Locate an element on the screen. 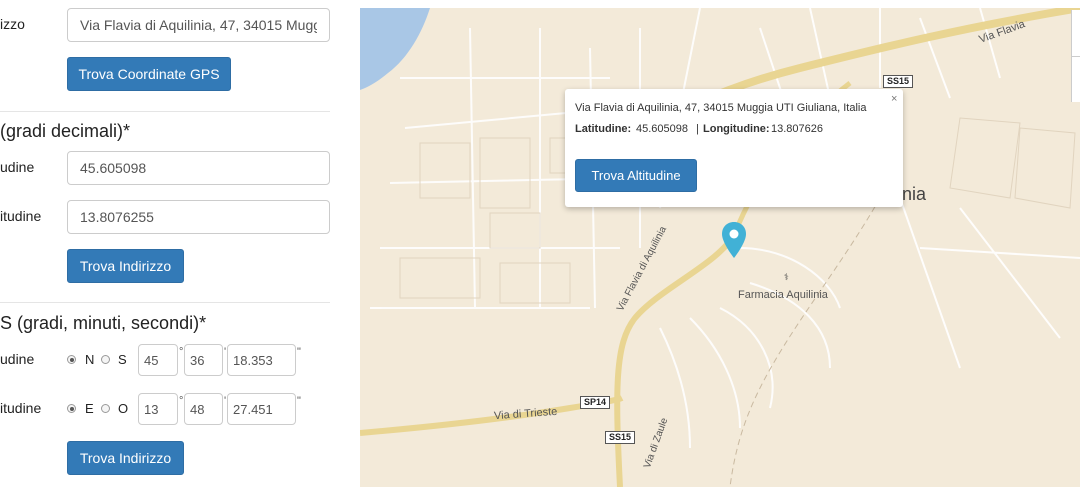 This screenshot has height=487, width=1080. radio-north is located at coordinates (71, 359).